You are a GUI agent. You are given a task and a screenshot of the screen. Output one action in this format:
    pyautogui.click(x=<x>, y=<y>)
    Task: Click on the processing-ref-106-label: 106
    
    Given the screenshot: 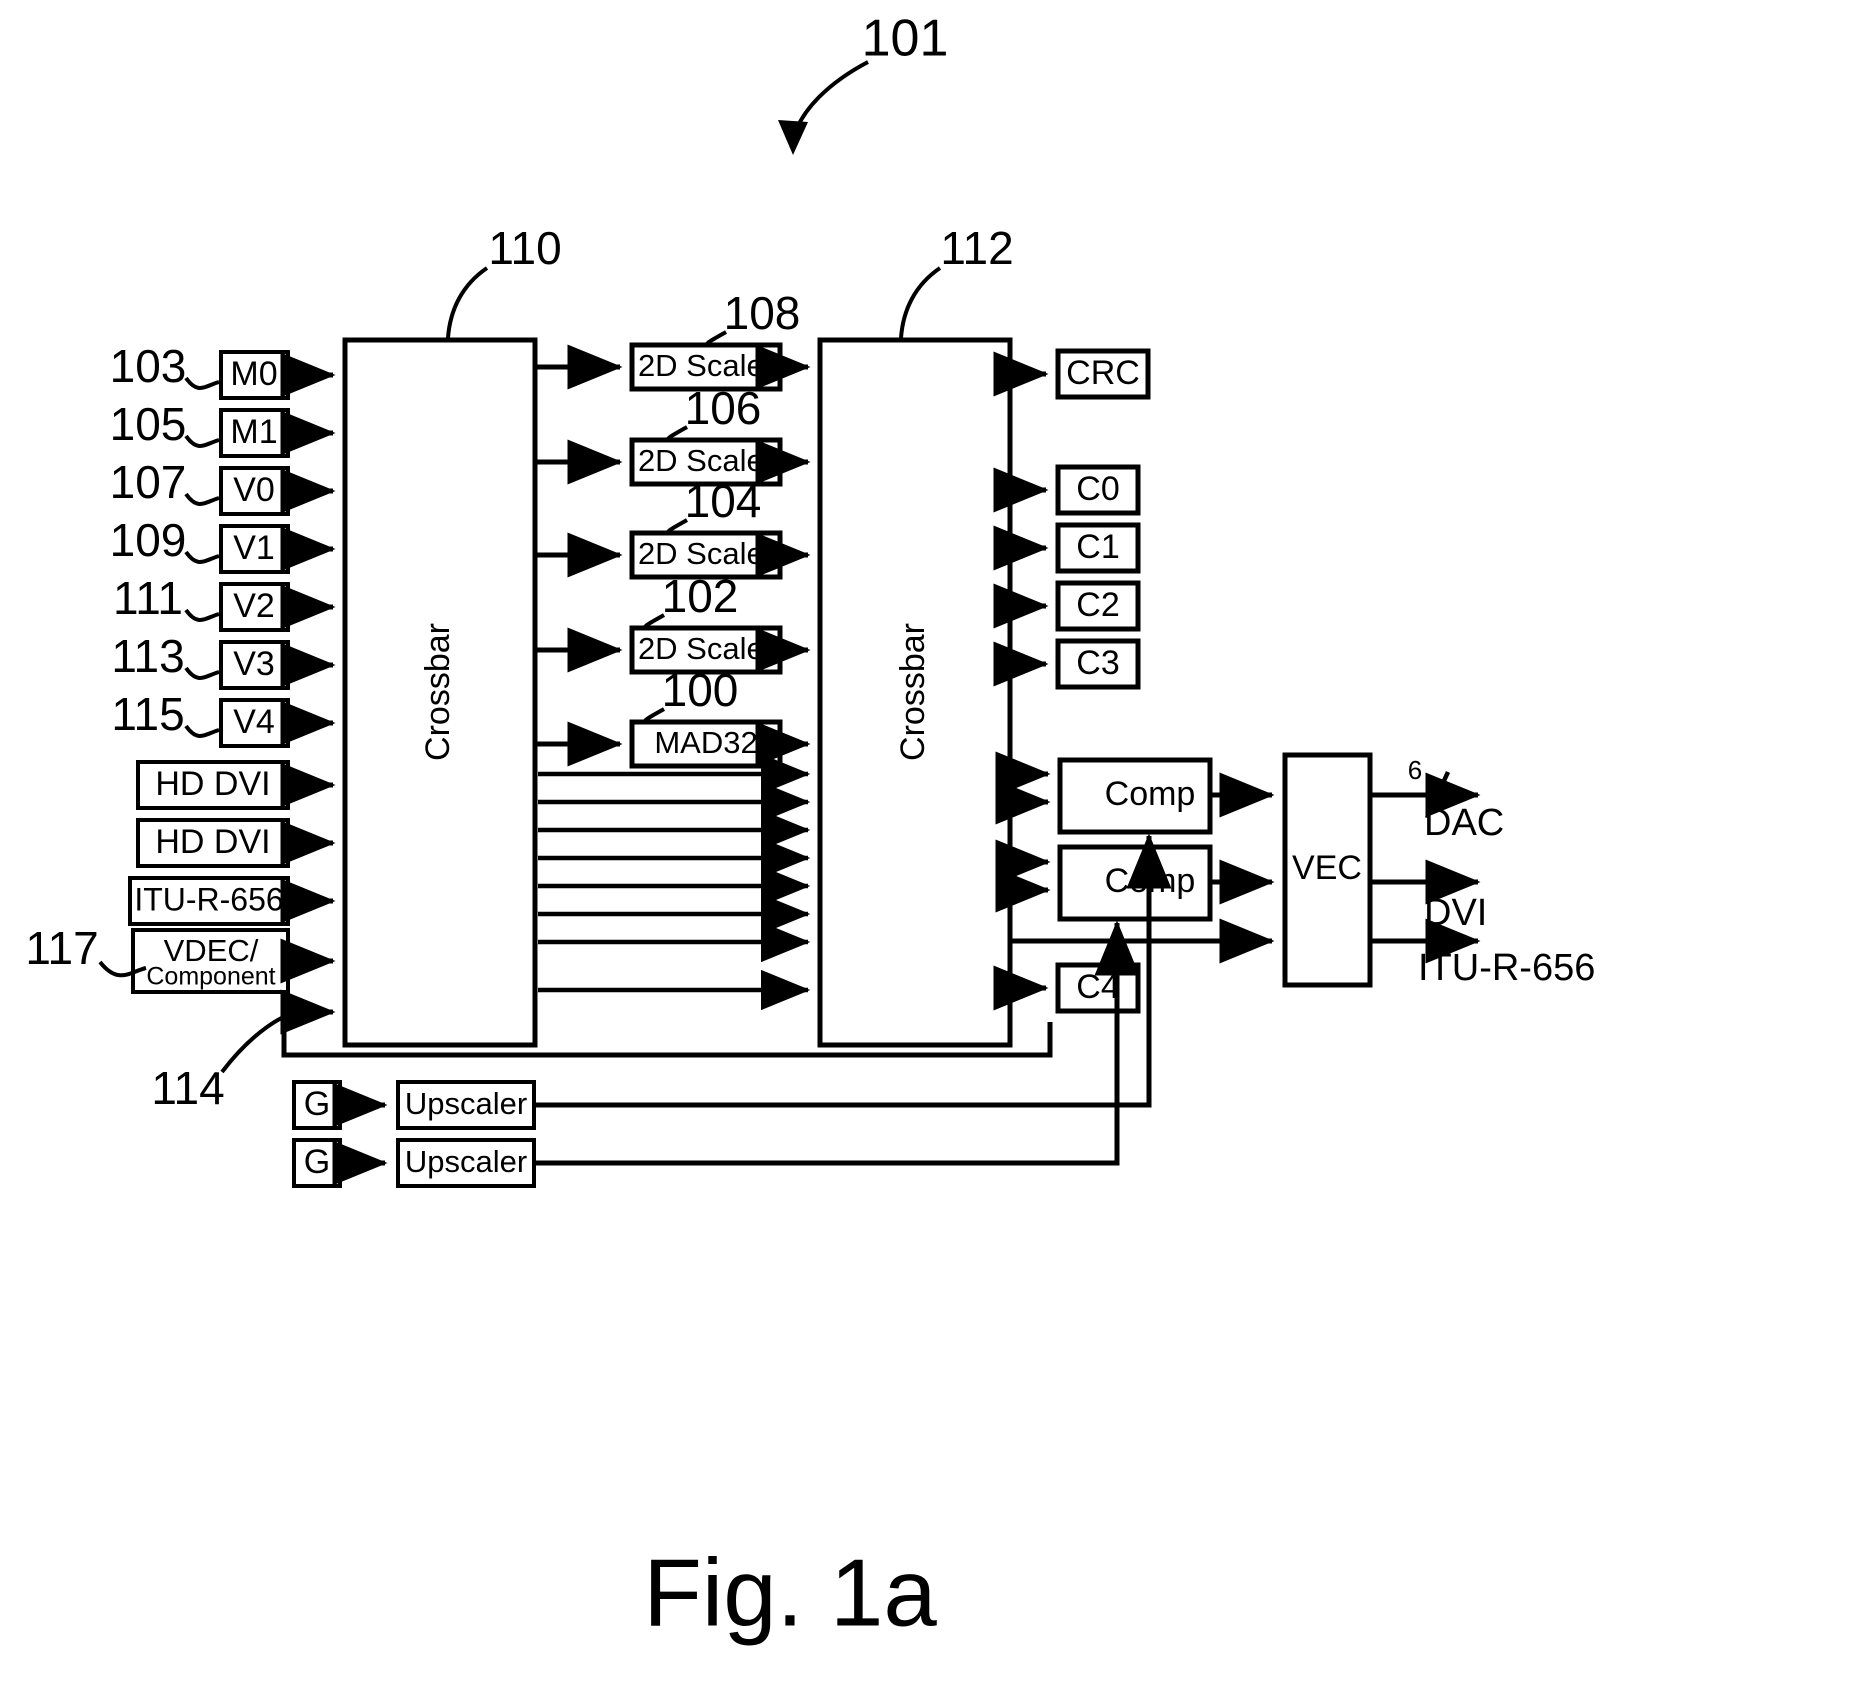 What is the action you would take?
    pyautogui.click(x=723, y=408)
    